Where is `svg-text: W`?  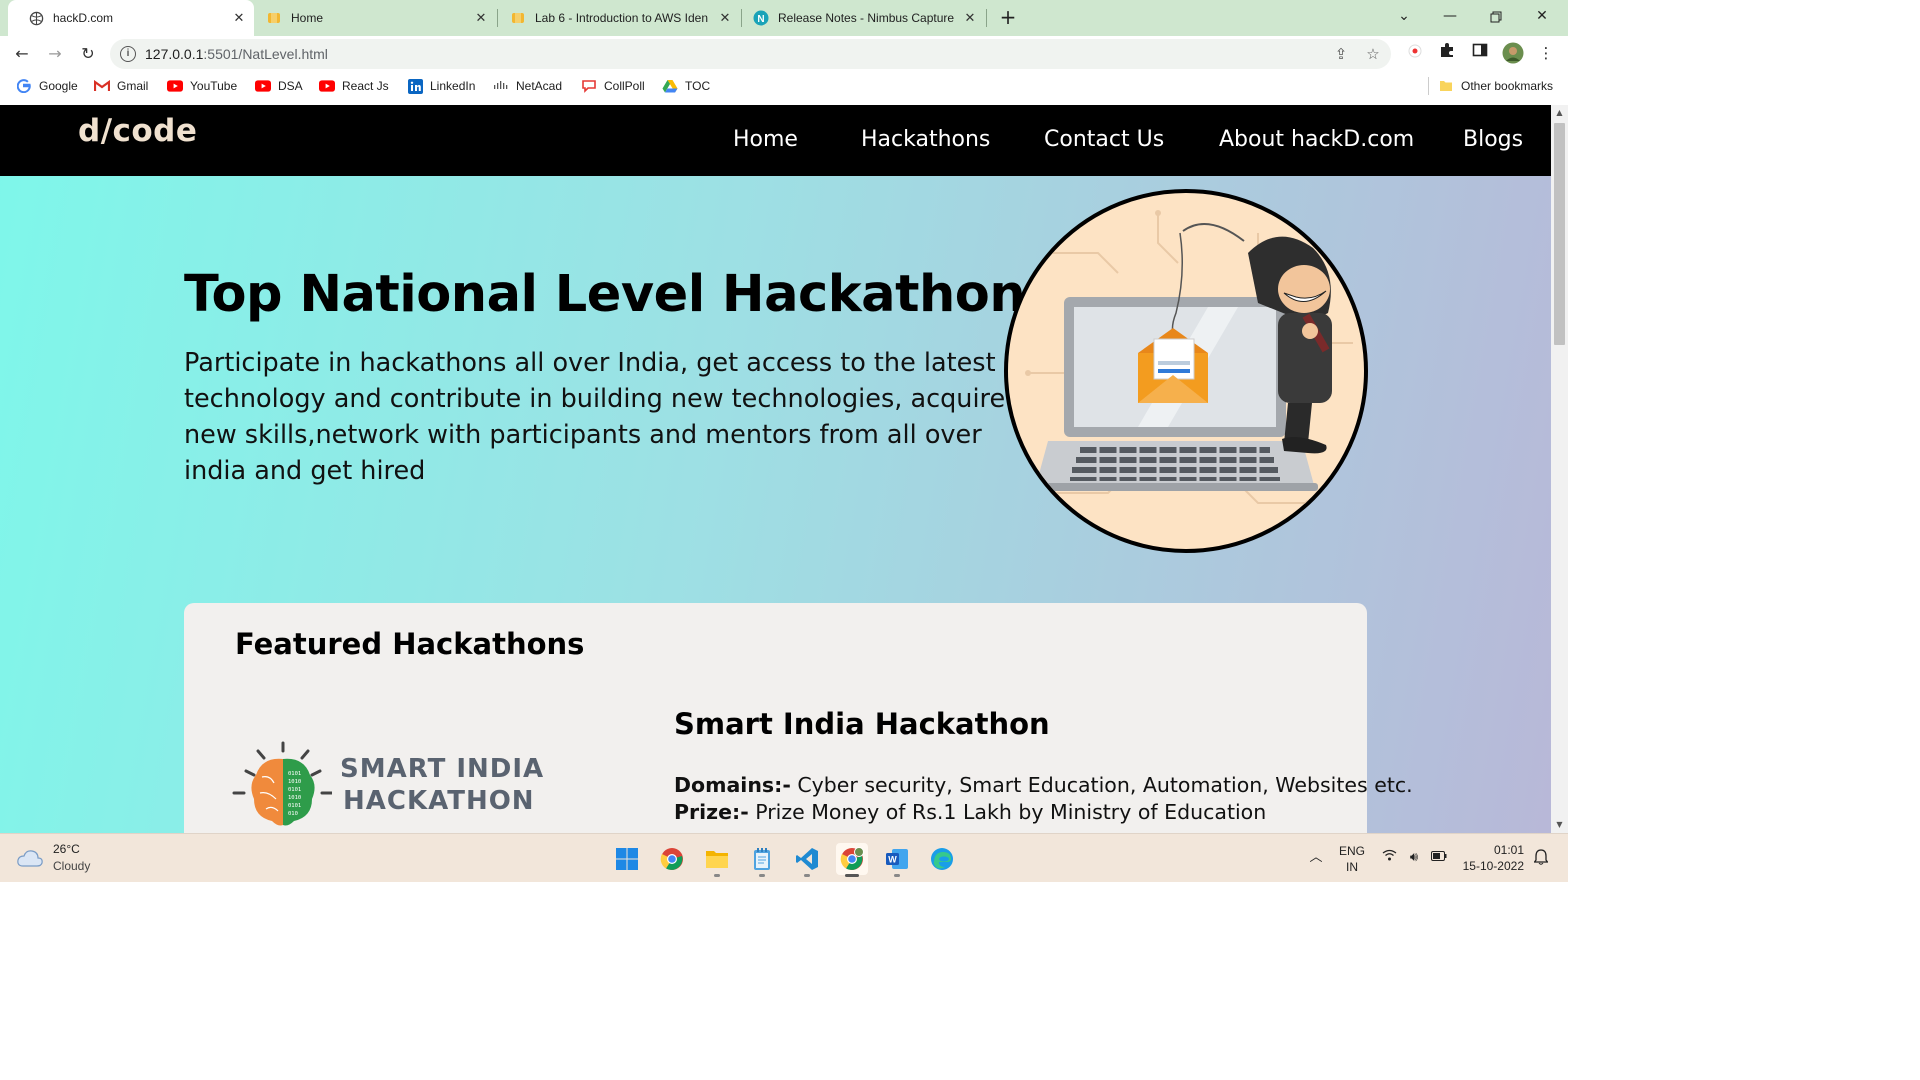
svg-text: W is located at coordinates (892, 860).